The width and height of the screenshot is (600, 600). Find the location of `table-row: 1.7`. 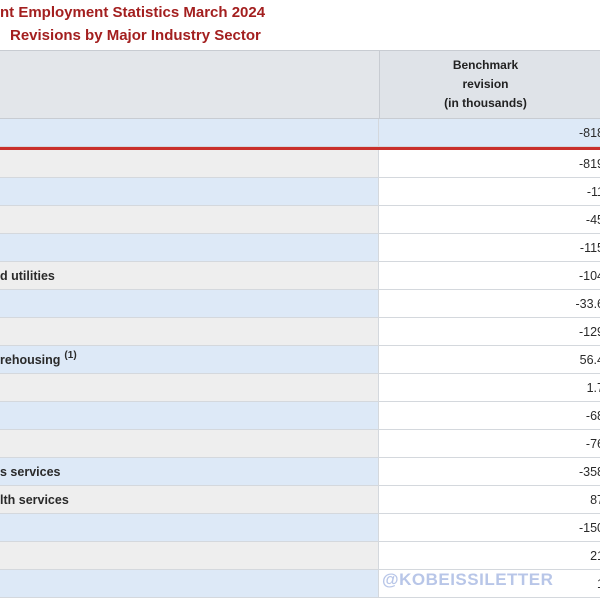

table-row: 1.7 is located at coordinates (300, 388).